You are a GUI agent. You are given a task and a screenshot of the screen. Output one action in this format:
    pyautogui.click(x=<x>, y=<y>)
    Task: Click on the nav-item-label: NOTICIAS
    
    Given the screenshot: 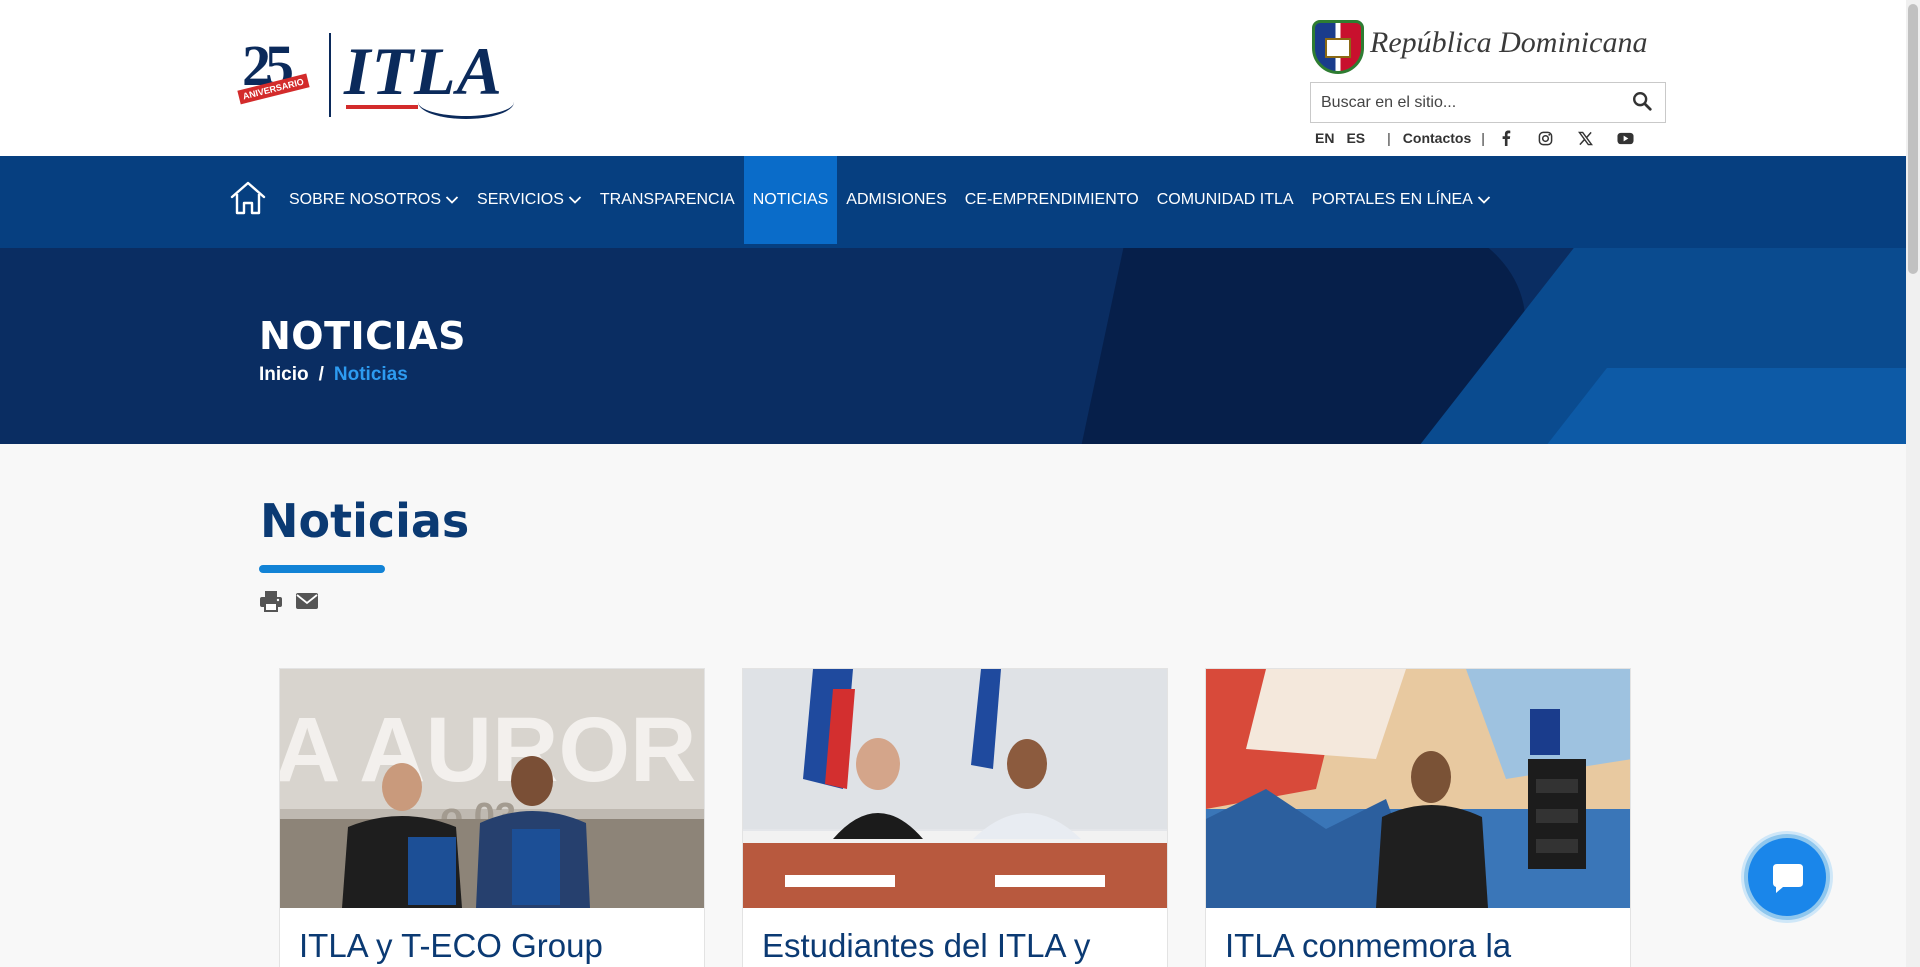 What is the action you would take?
    pyautogui.click(x=790, y=199)
    